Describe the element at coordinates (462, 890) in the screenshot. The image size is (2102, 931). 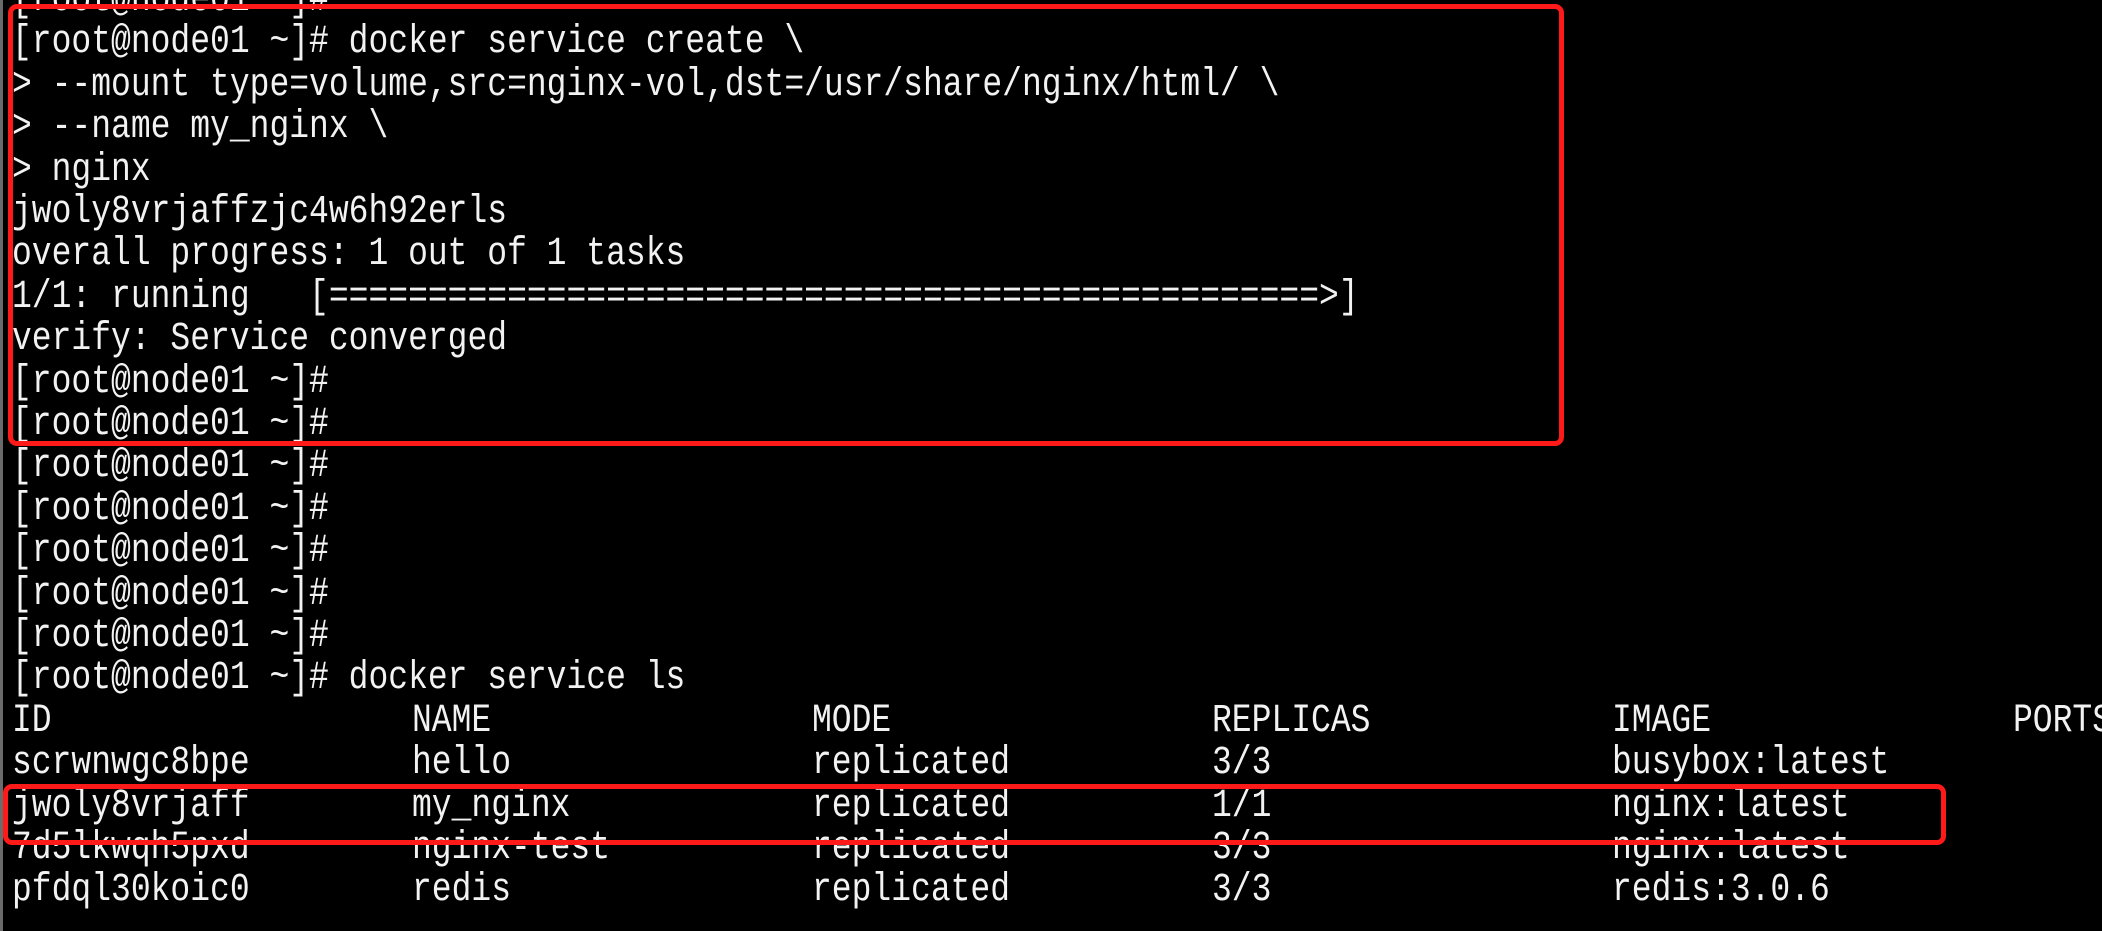
I see `table-row-cell: redis` at that location.